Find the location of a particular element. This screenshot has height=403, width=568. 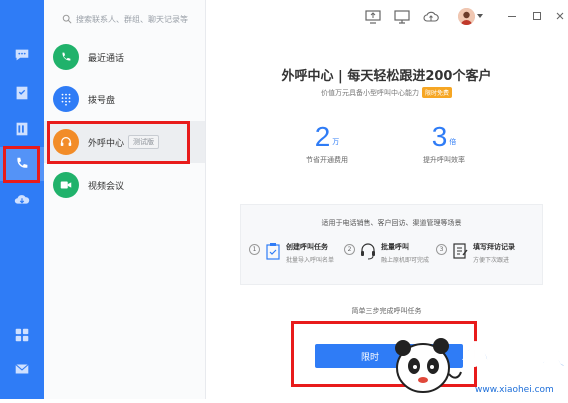

chevron-down-icon is located at coordinates (480, 16).